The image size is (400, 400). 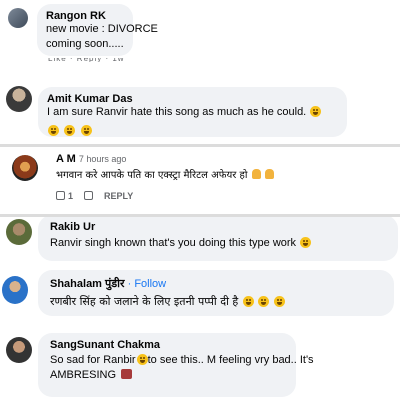 What do you see at coordinates (93, 360) in the screenshot?
I see `comment-text-content: So sad for Ranbir` at bounding box center [93, 360].